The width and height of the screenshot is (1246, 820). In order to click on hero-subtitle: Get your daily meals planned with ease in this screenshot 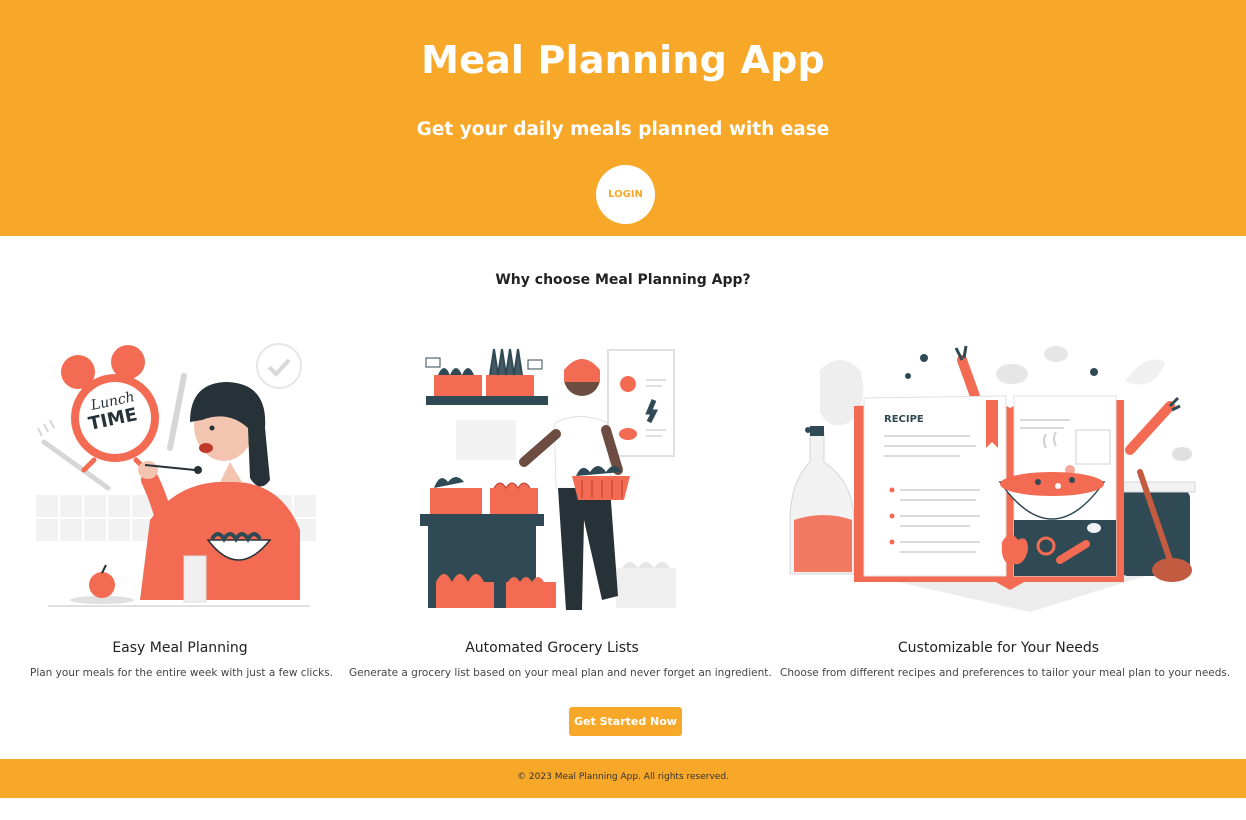, I will do `click(623, 129)`.